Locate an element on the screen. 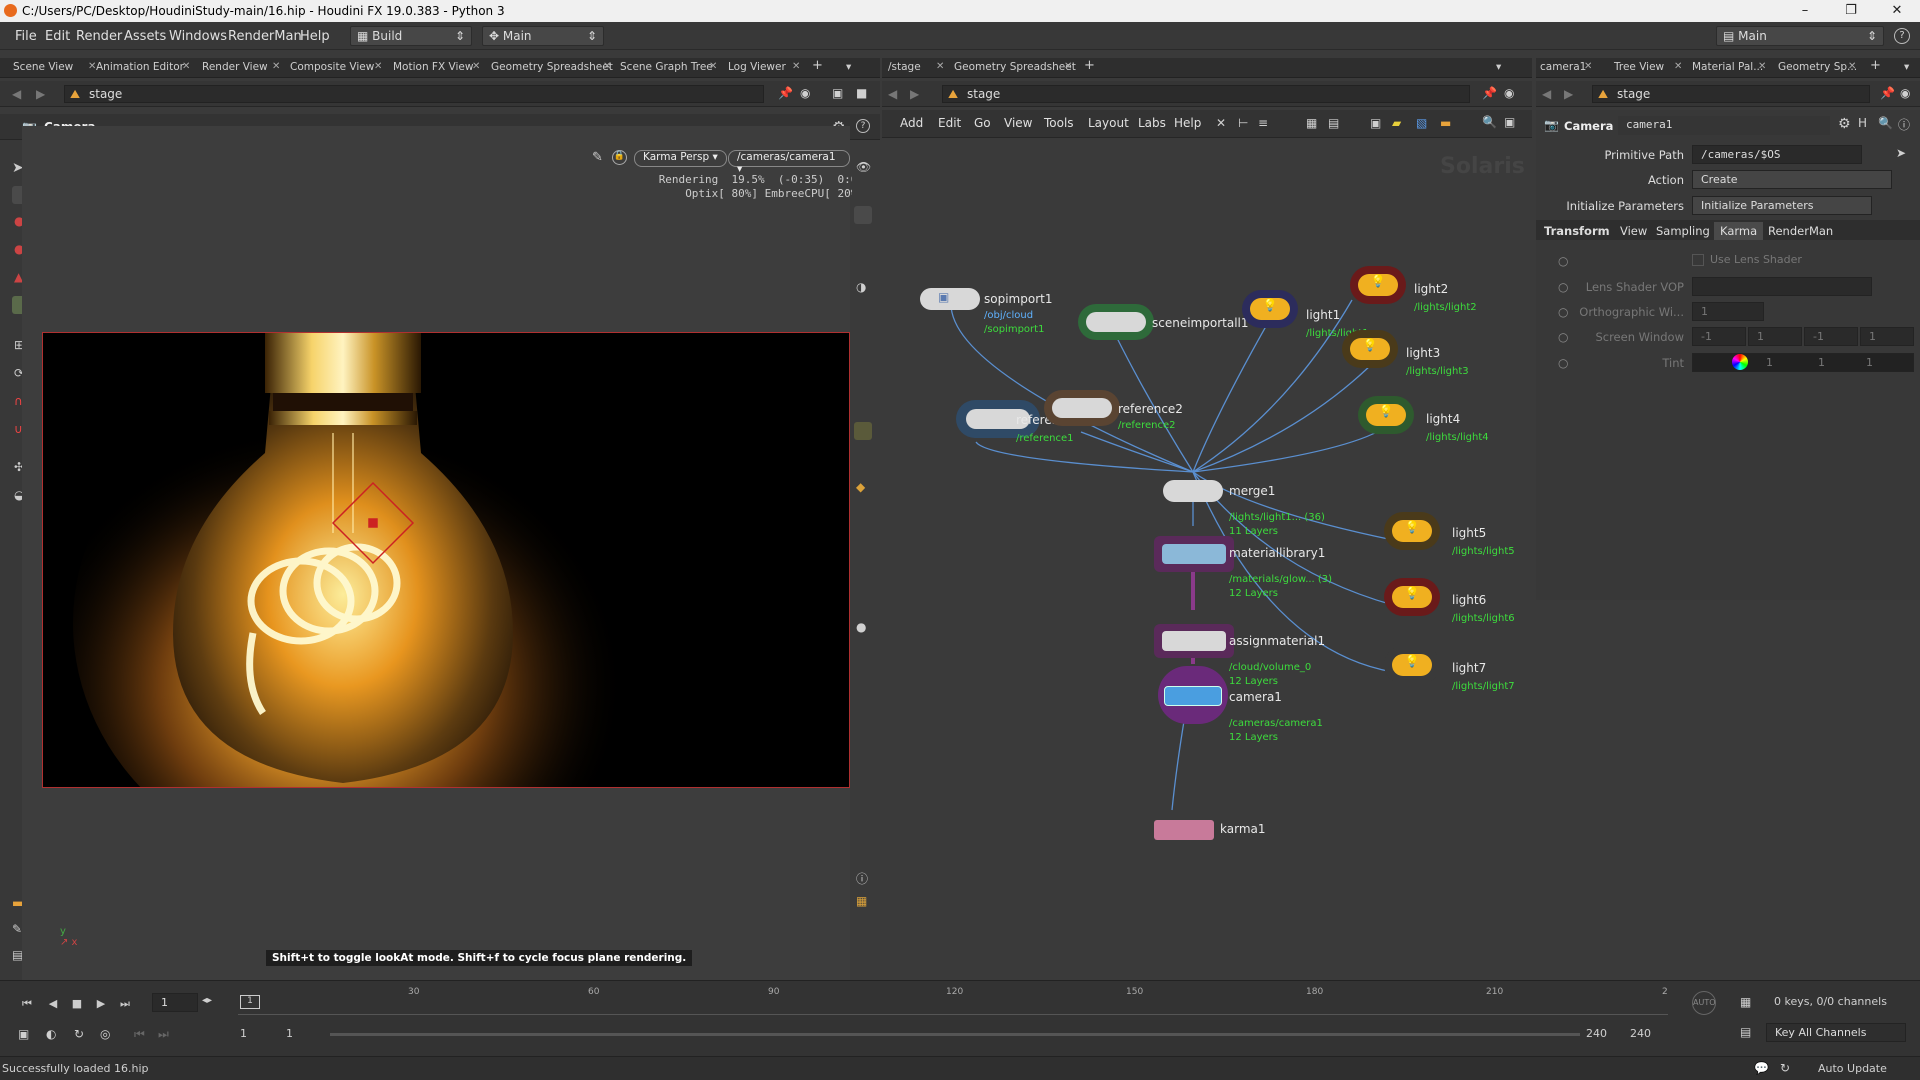  tab-mid-geometry-spreadsheet: Geometry Spreadsheet is located at coordinates (1015, 67).